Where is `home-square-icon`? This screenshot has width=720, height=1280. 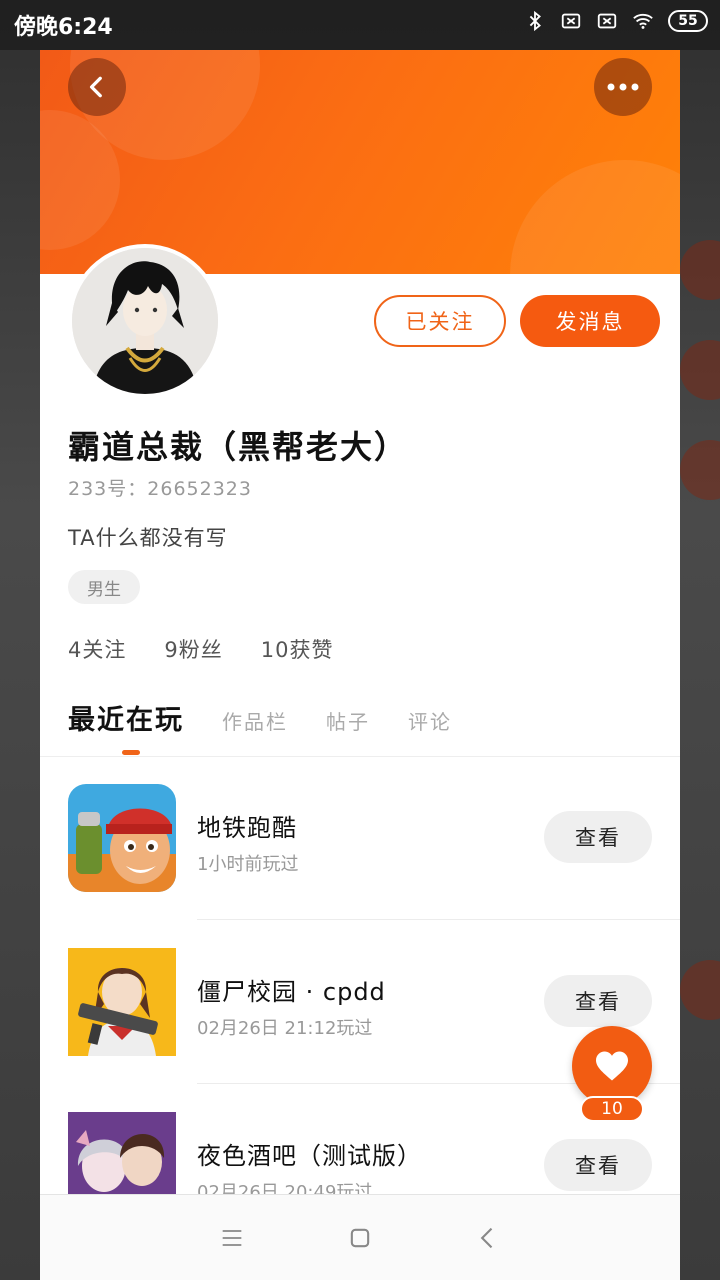 home-square-icon is located at coordinates (360, 1238).